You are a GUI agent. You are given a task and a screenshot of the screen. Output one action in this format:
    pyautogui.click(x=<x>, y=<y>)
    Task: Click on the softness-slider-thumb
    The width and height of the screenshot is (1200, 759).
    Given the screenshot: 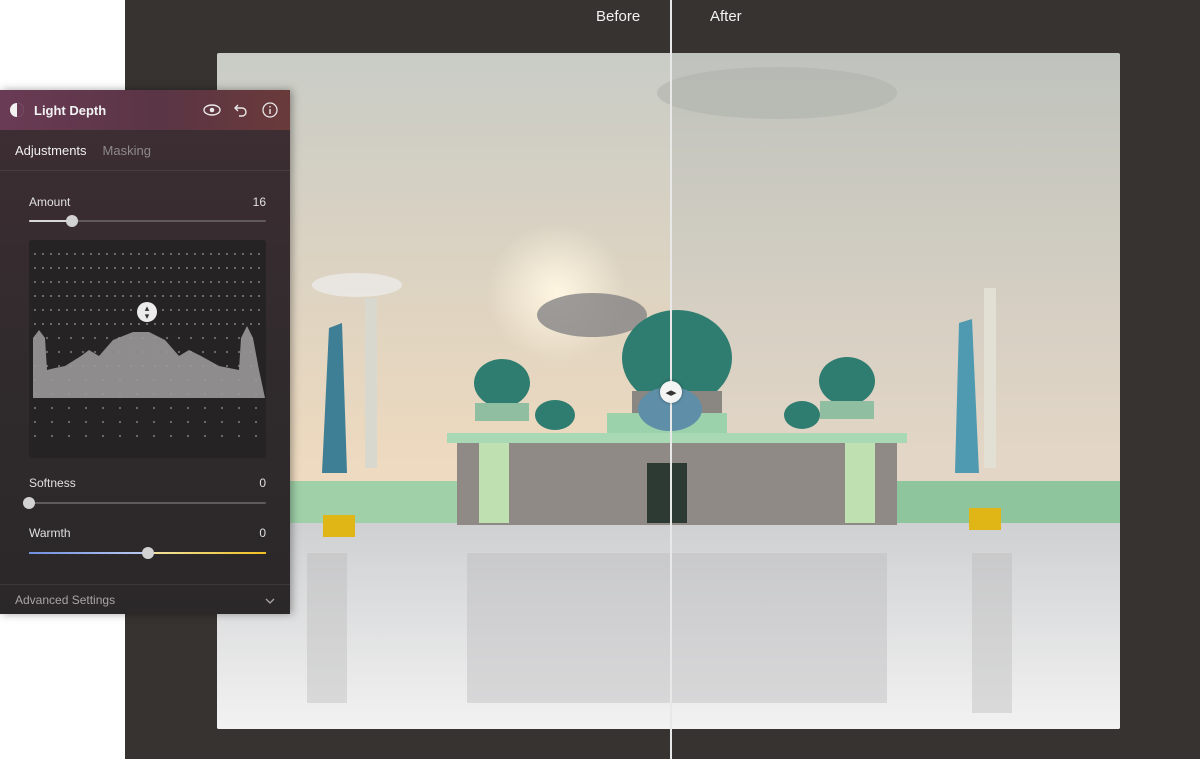 What is the action you would take?
    pyautogui.click(x=29, y=503)
    